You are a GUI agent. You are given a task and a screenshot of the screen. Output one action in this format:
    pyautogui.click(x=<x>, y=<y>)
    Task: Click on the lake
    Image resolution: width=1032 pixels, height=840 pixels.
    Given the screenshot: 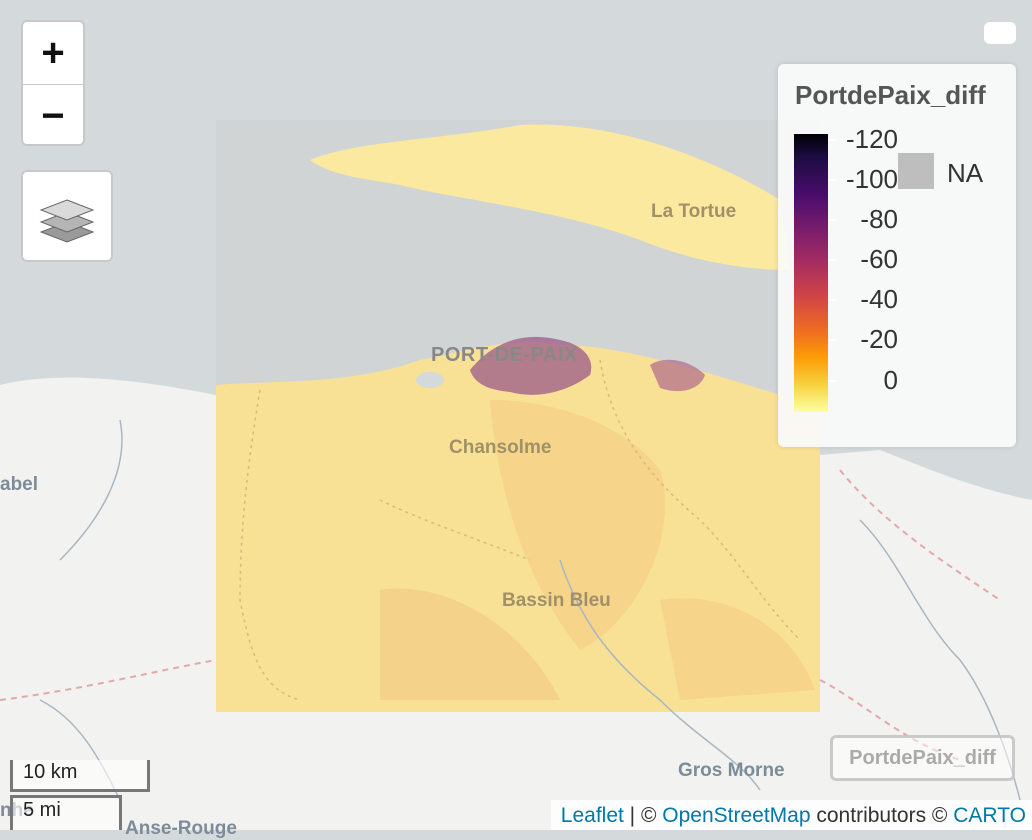 What is the action you would take?
    pyautogui.click(x=430, y=380)
    